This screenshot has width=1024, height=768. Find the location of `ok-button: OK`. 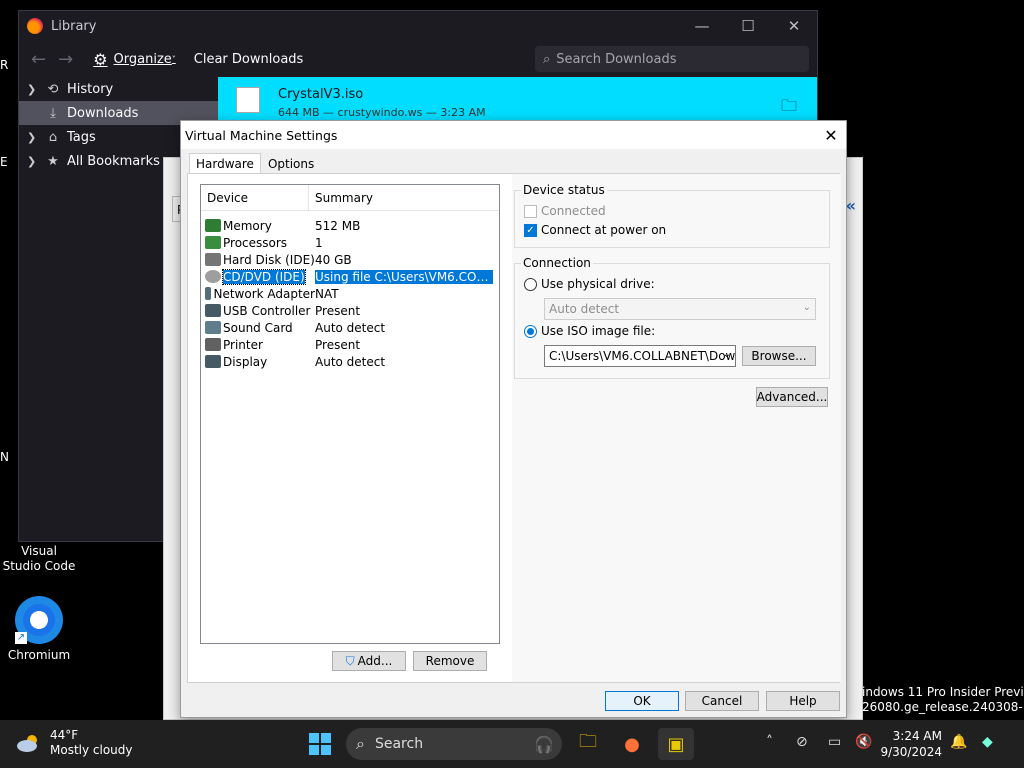

ok-button: OK is located at coordinates (642, 701).